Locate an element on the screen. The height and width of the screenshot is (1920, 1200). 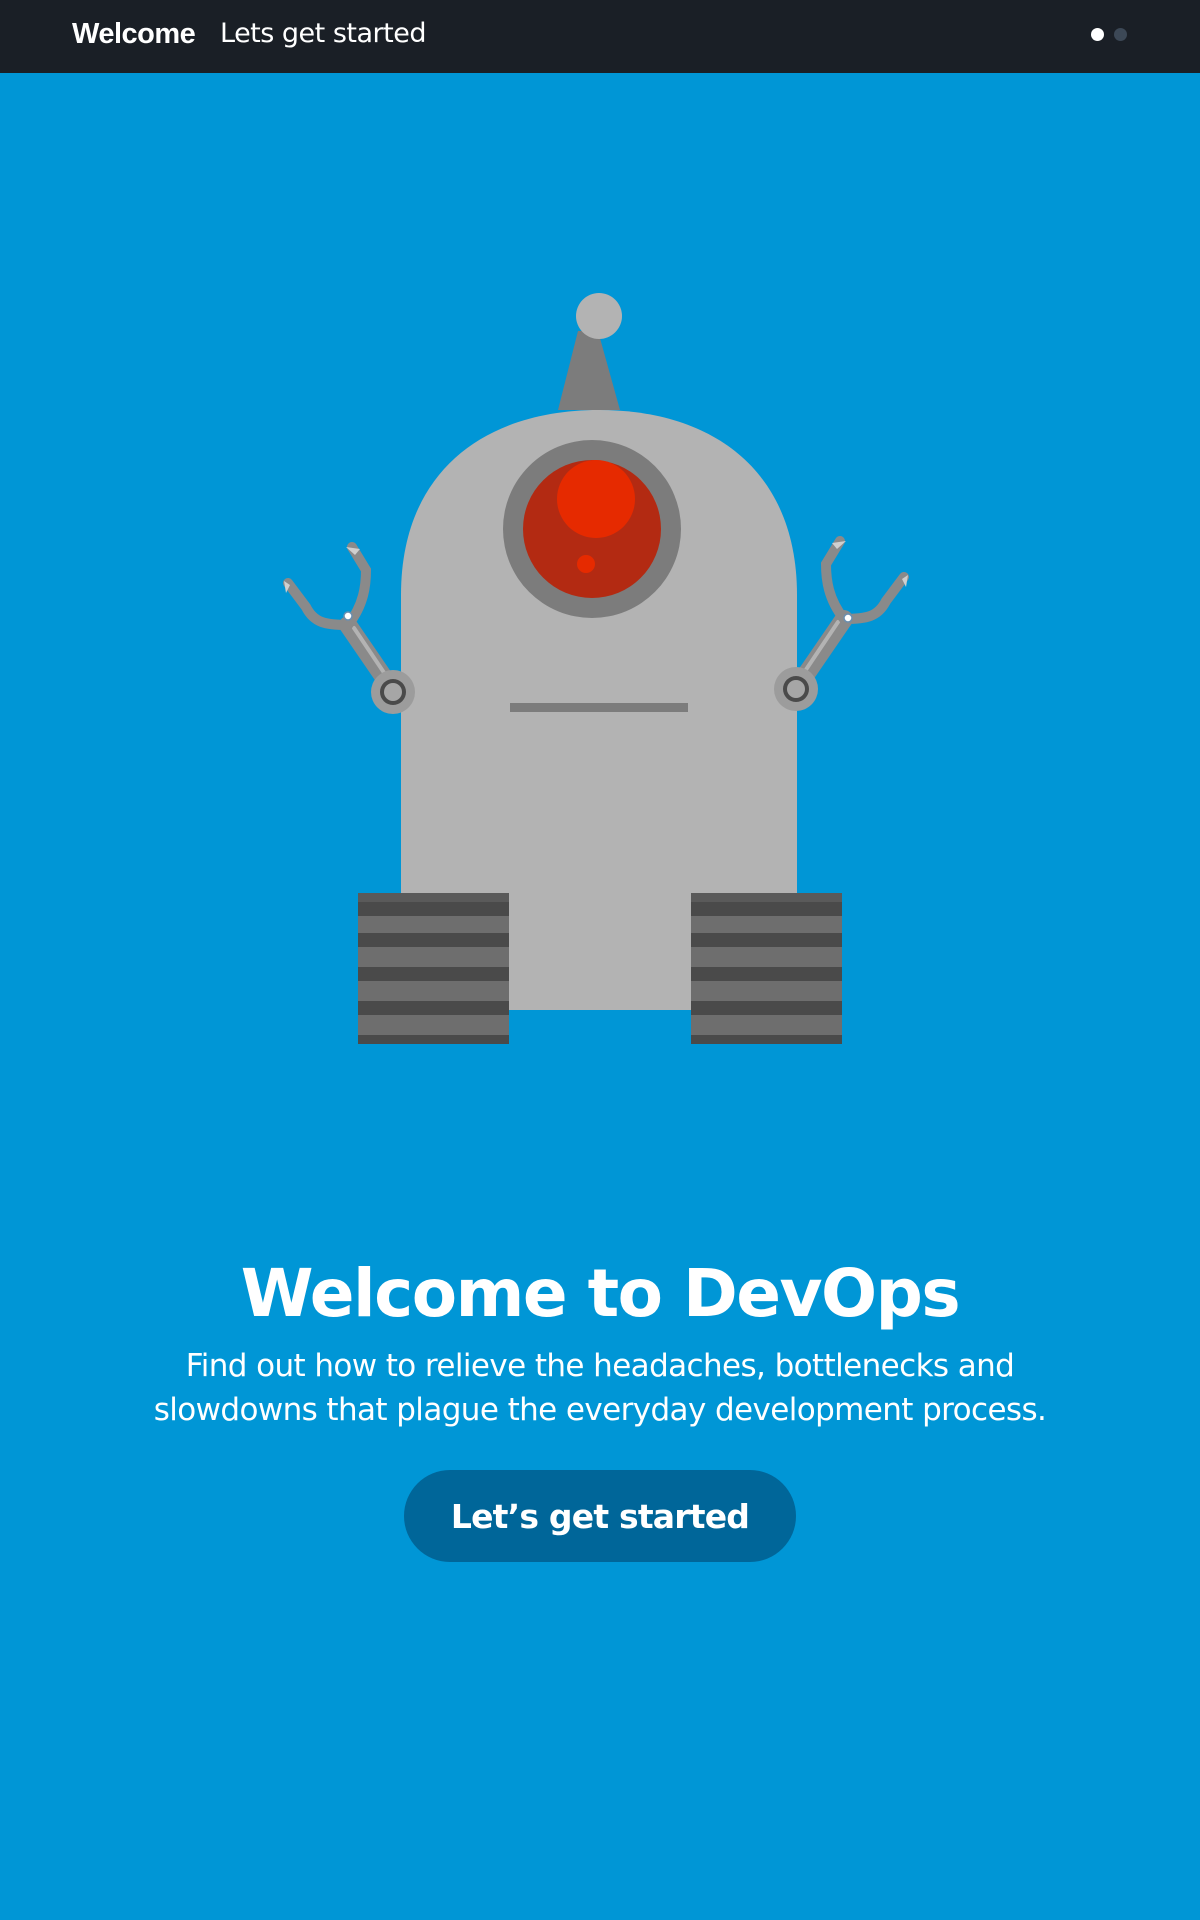
pagination-dots is located at coordinates (1109, 34).